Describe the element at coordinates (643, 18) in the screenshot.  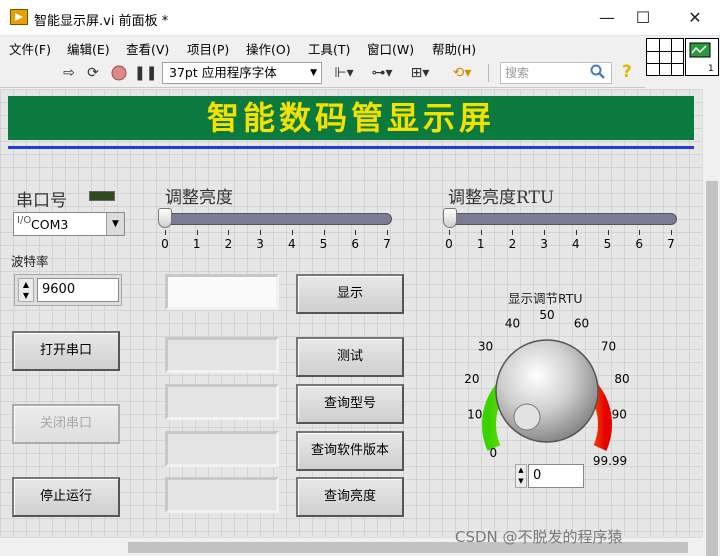
I see `maximize-button: ☐` at that location.